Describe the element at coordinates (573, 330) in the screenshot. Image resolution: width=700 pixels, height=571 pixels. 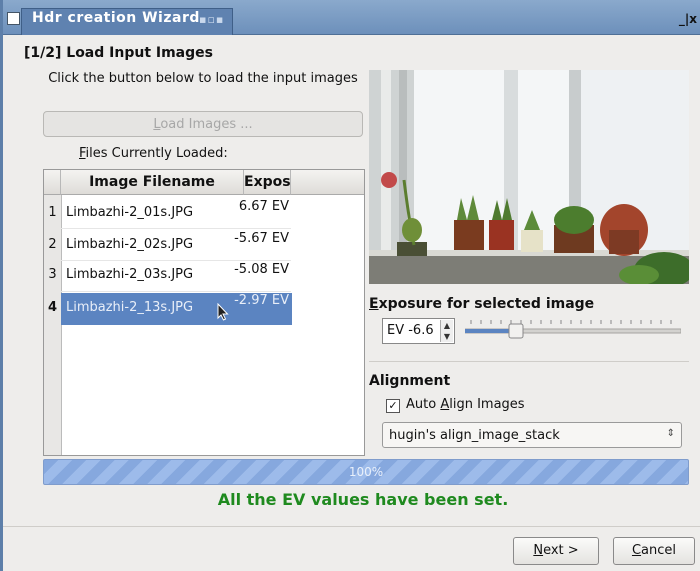
I see `exposure-slider` at that location.